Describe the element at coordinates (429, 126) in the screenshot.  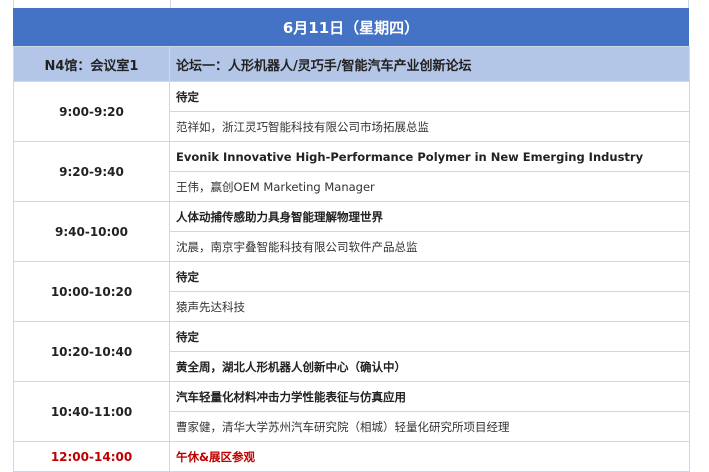
I see `session-speaker: 范祥如，浙江灵巧智能科技有限公司市场拓展总监` at that location.